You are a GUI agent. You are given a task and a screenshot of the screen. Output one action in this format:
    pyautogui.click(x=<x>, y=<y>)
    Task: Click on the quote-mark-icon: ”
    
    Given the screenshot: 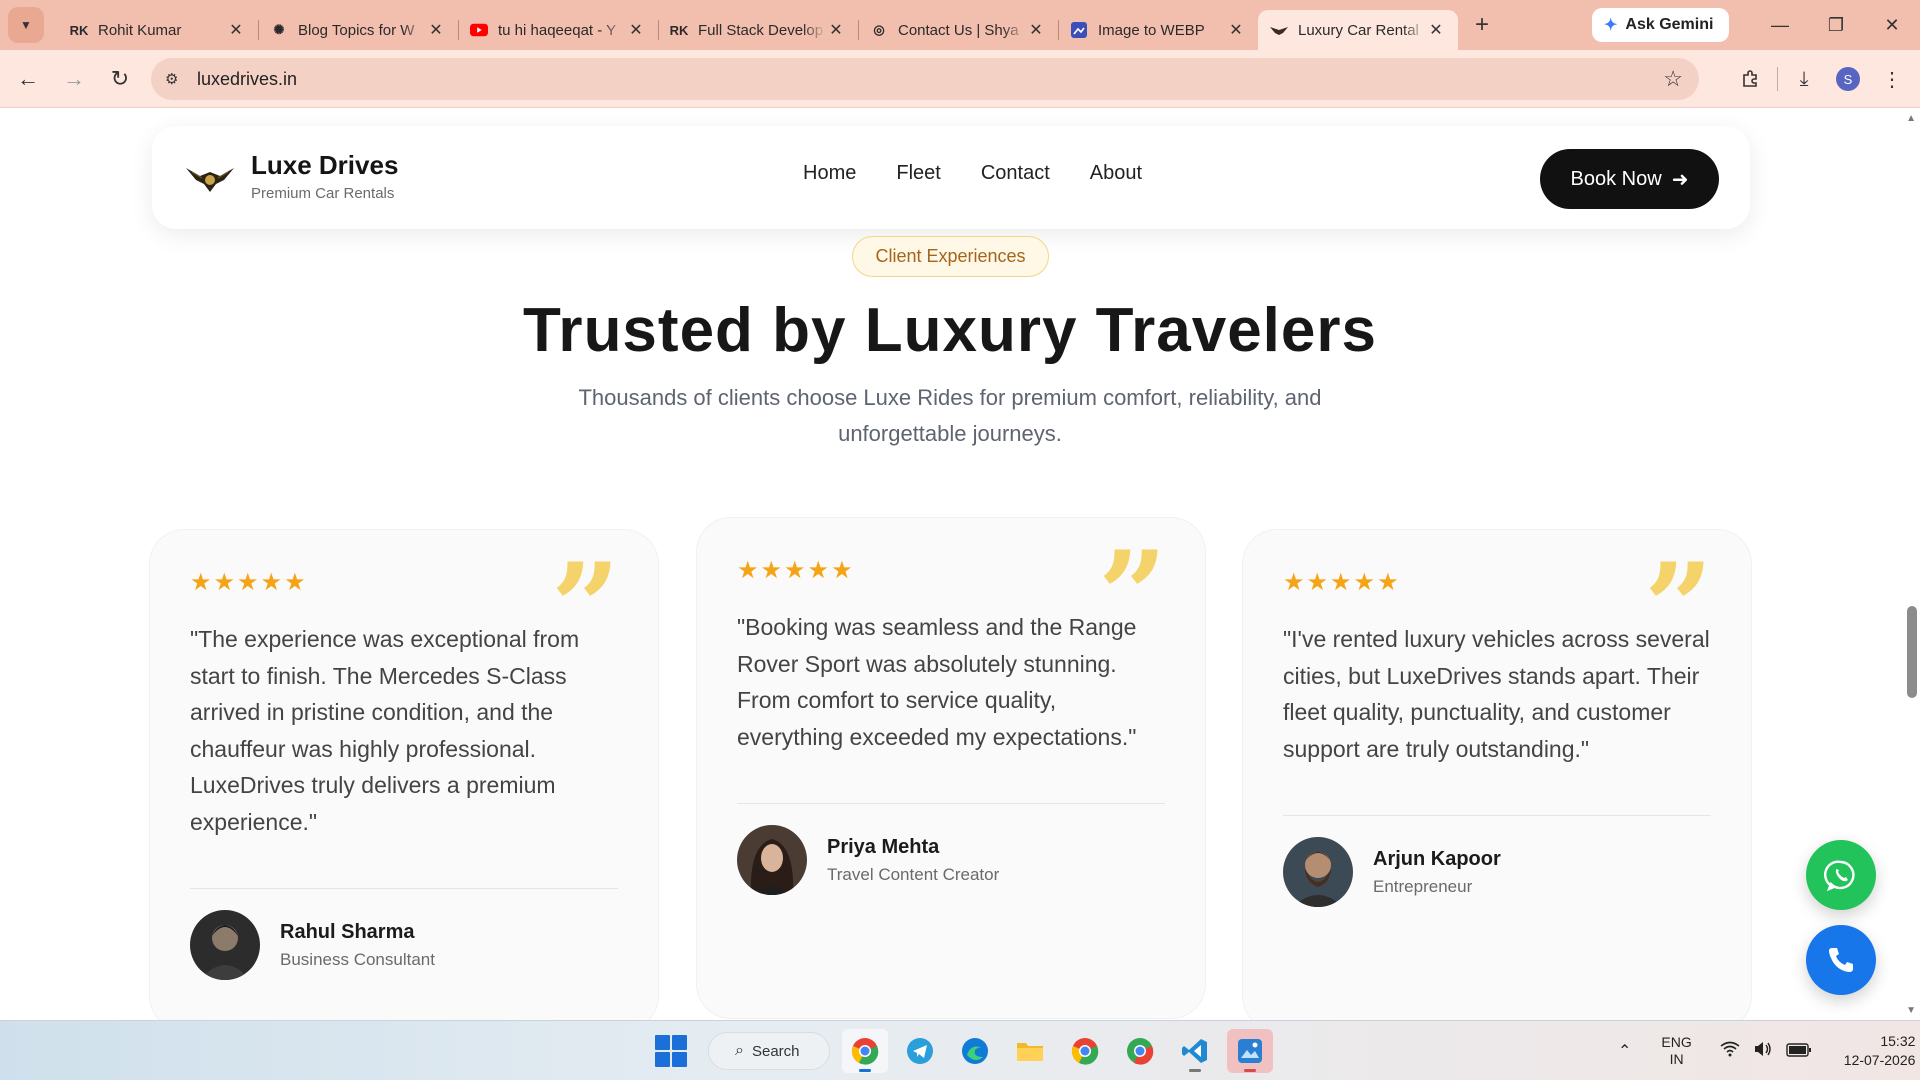 What is the action you would take?
    pyautogui.click(x=585, y=607)
    